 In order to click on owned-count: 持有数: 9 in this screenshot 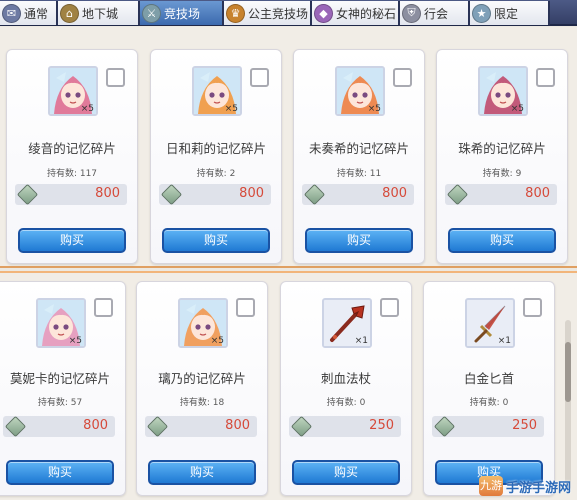, I will do `click(502, 172)`.